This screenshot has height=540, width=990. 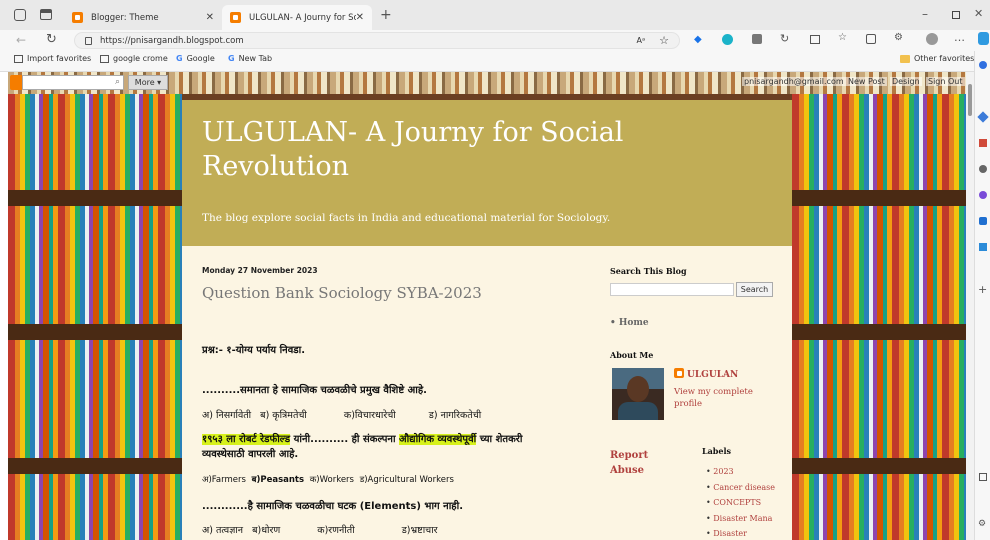 What do you see at coordinates (52, 58) in the screenshot?
I see `bookmark-import-favorites: Import favorites` at bounding box center [52, 58].